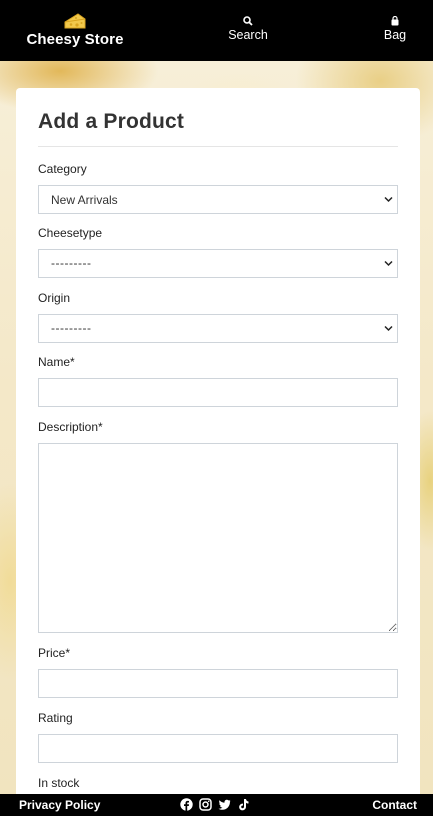 The image size is (433, 816). What do you see at coordinates (218, 199) in the screenshot?
I see `category-select: New Arrivals` at bounding box center [218, 199].